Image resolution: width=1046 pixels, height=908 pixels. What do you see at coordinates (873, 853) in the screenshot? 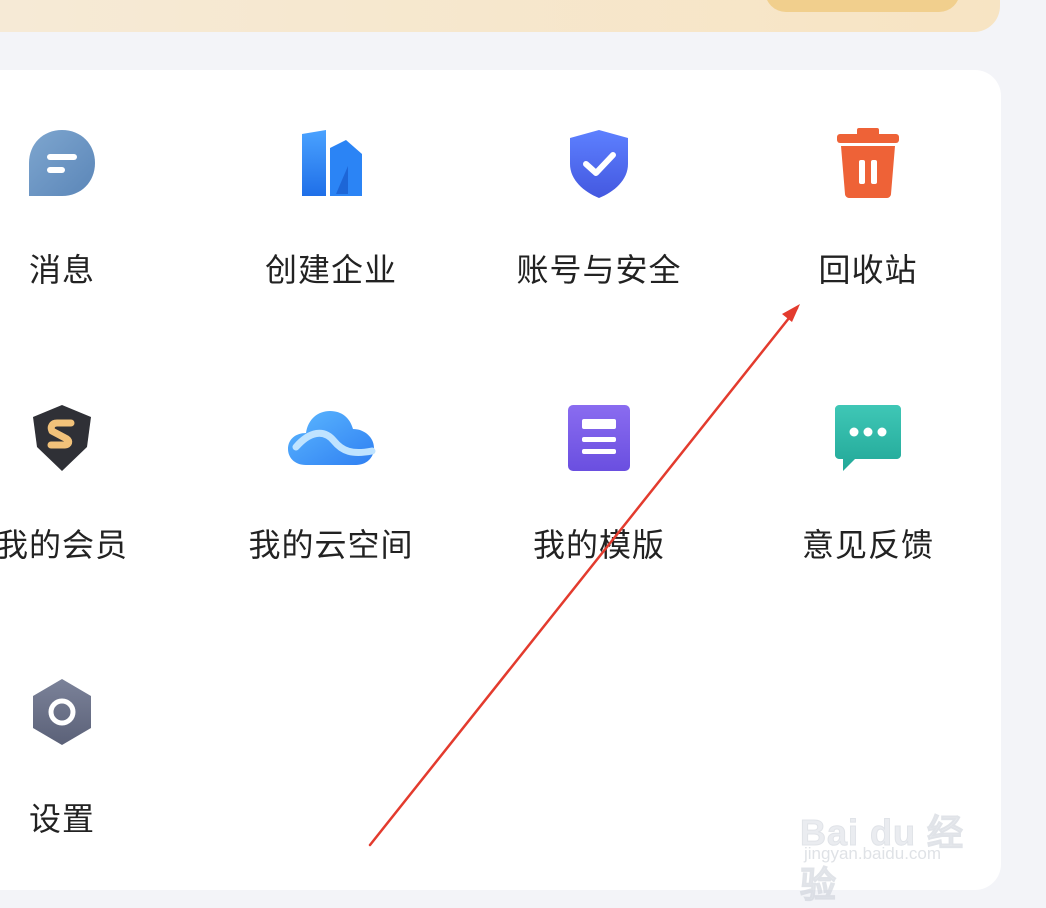
I see `watermark-url: jingyan.baidu.com` at bounding box center [873, 853].